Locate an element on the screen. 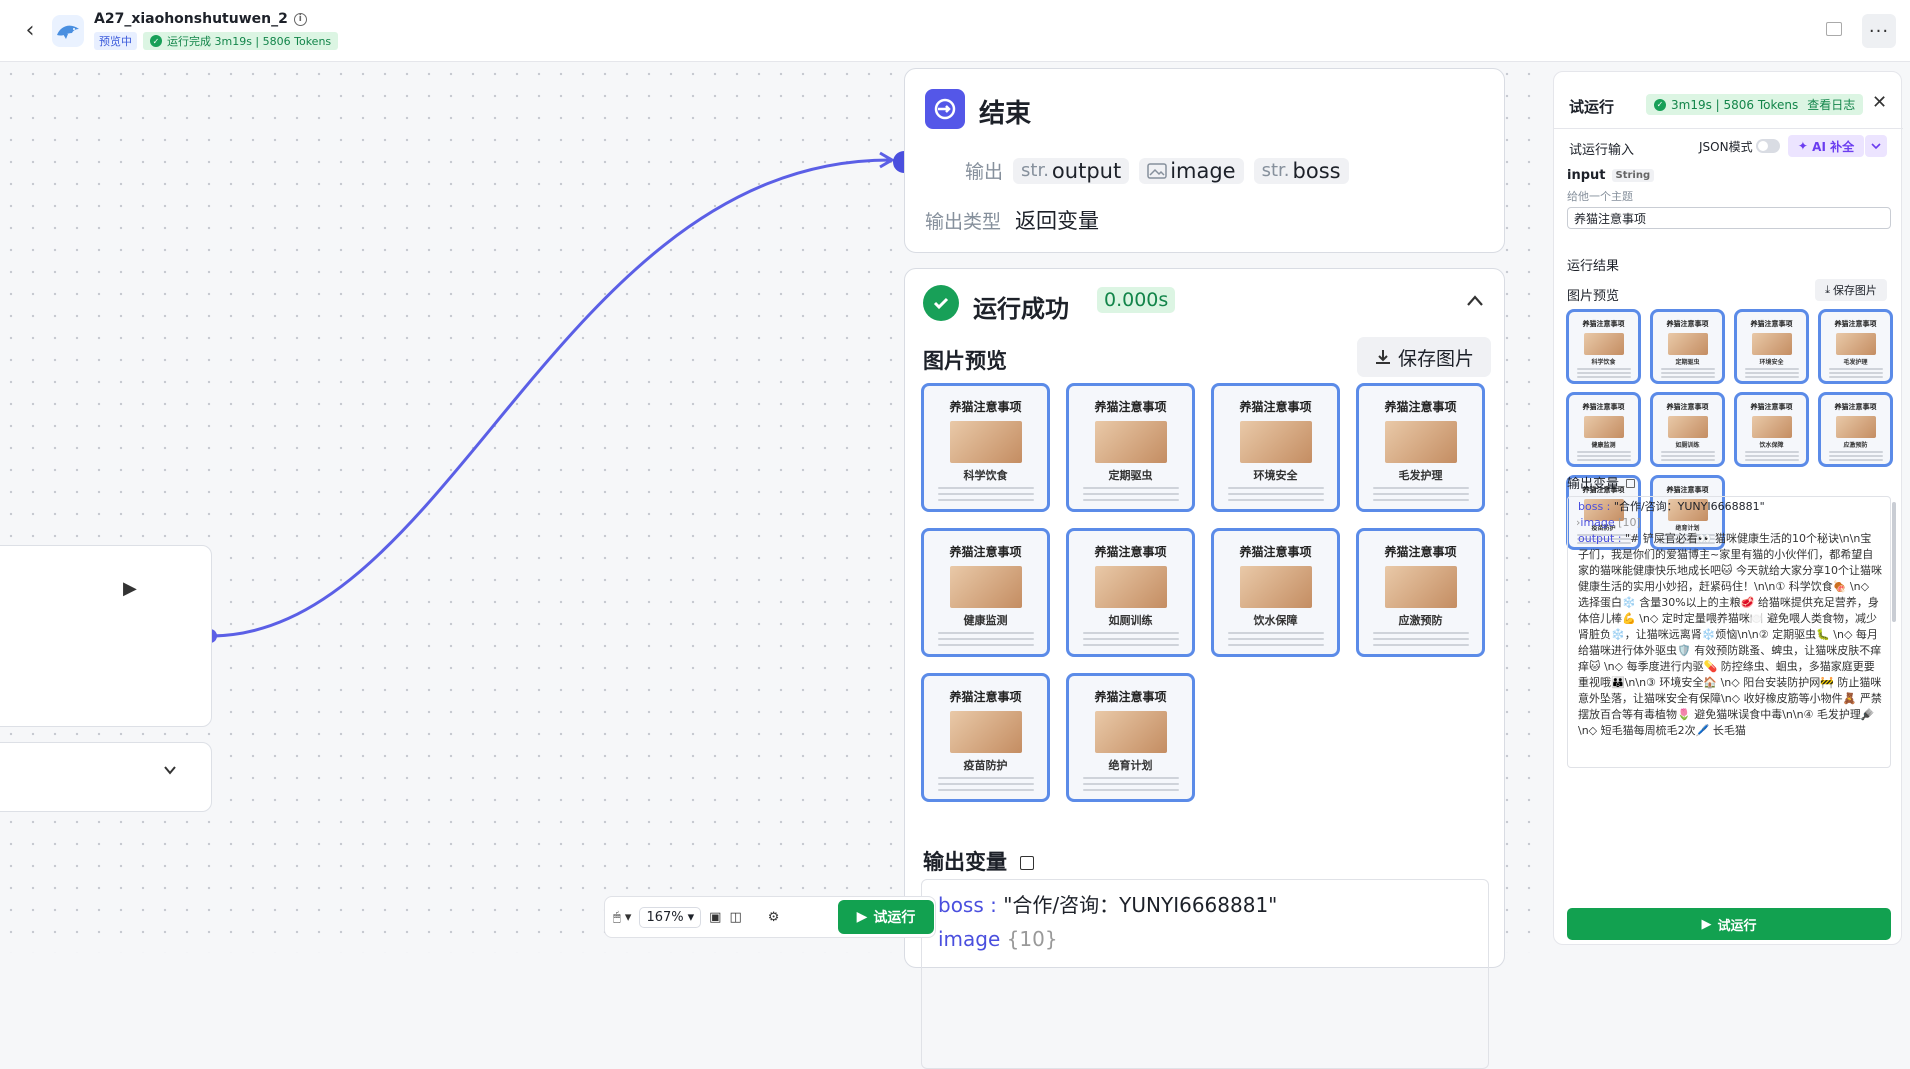 The image size is (1910, 1069). left-node: ▶ is located at coordinates (106, 636).